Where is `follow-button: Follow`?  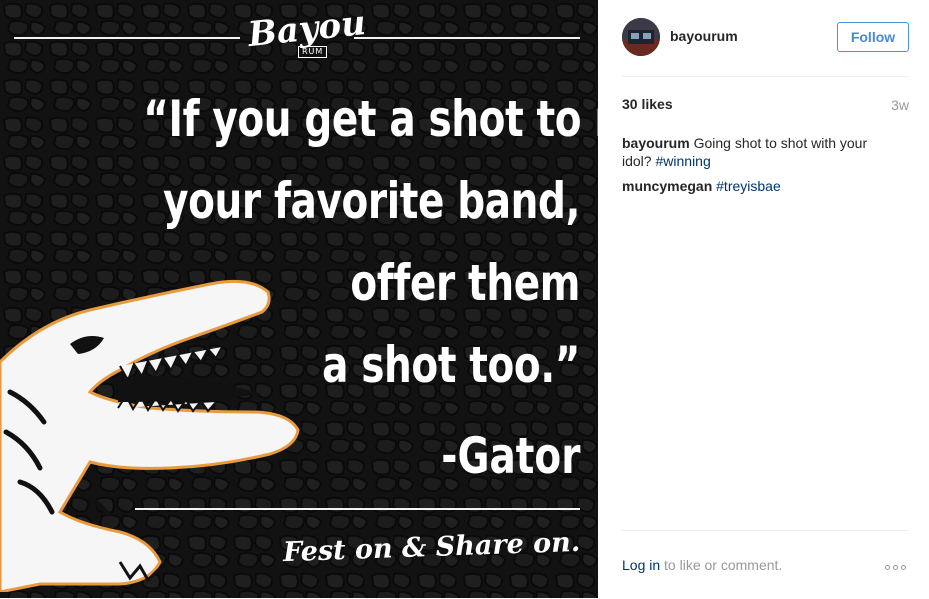
follow-button: Follow is located at coordinates (873, 37).